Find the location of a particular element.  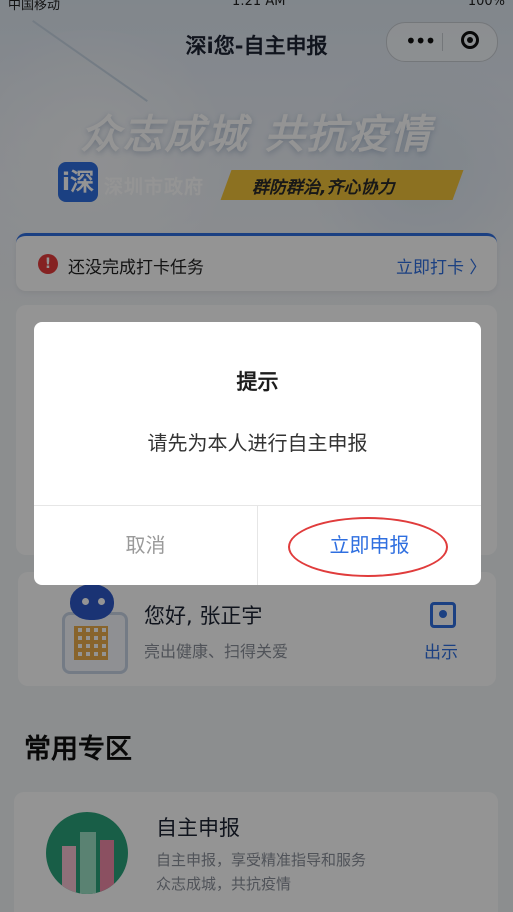

cancel-button: 取消 is located at coordinates (145, 545).